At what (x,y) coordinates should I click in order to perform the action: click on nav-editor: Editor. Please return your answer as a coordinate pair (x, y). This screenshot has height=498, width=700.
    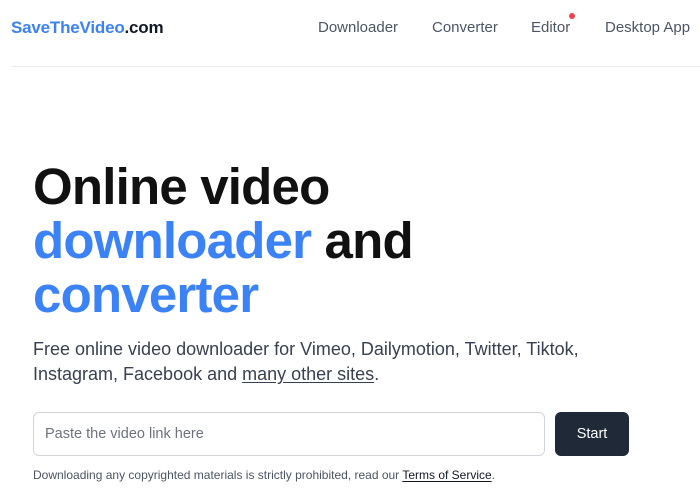
    Looking at the image, I should click on (550, 27).